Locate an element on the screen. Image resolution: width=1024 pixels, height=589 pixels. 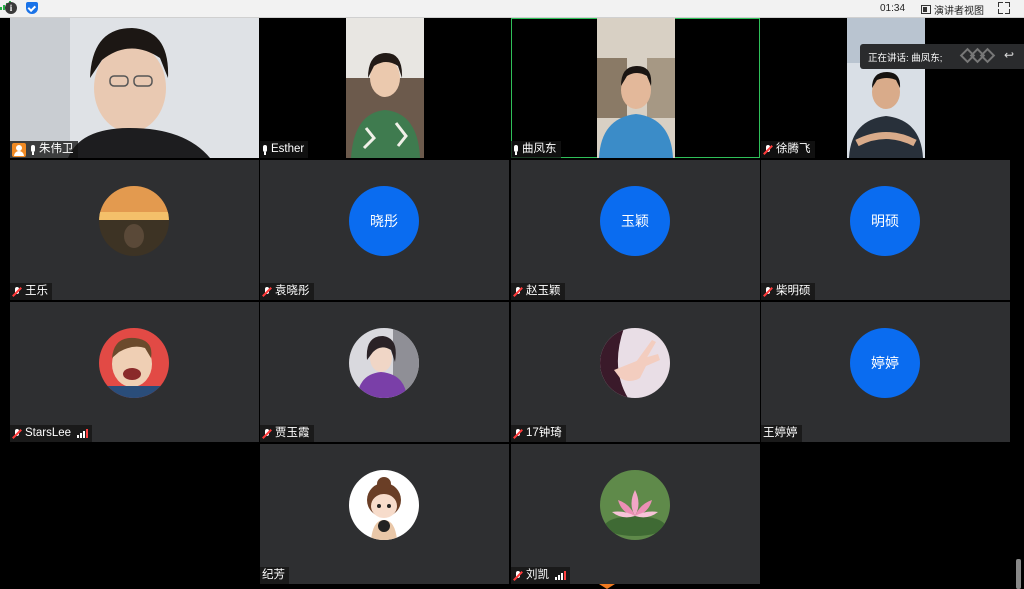
video-tile: 朱伟卫 is located at coordinates (134, 88).